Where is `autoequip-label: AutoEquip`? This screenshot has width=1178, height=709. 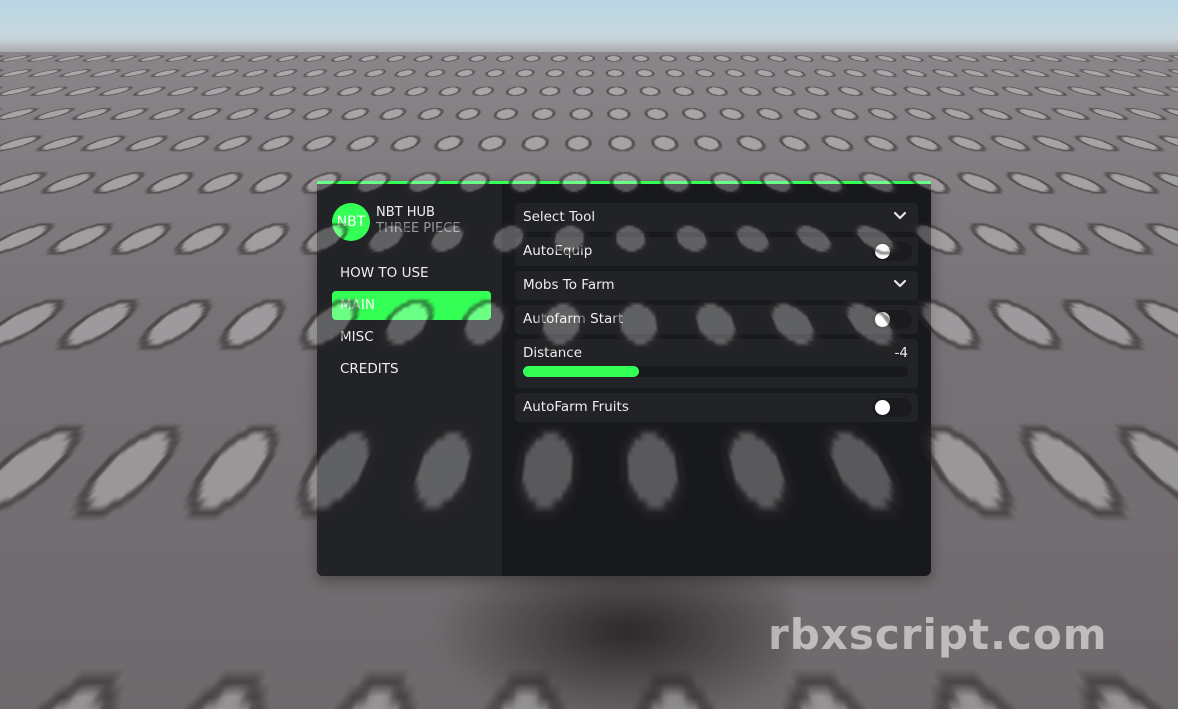 autoequip-label: AutoEquip is located at coordinates (558, 251).